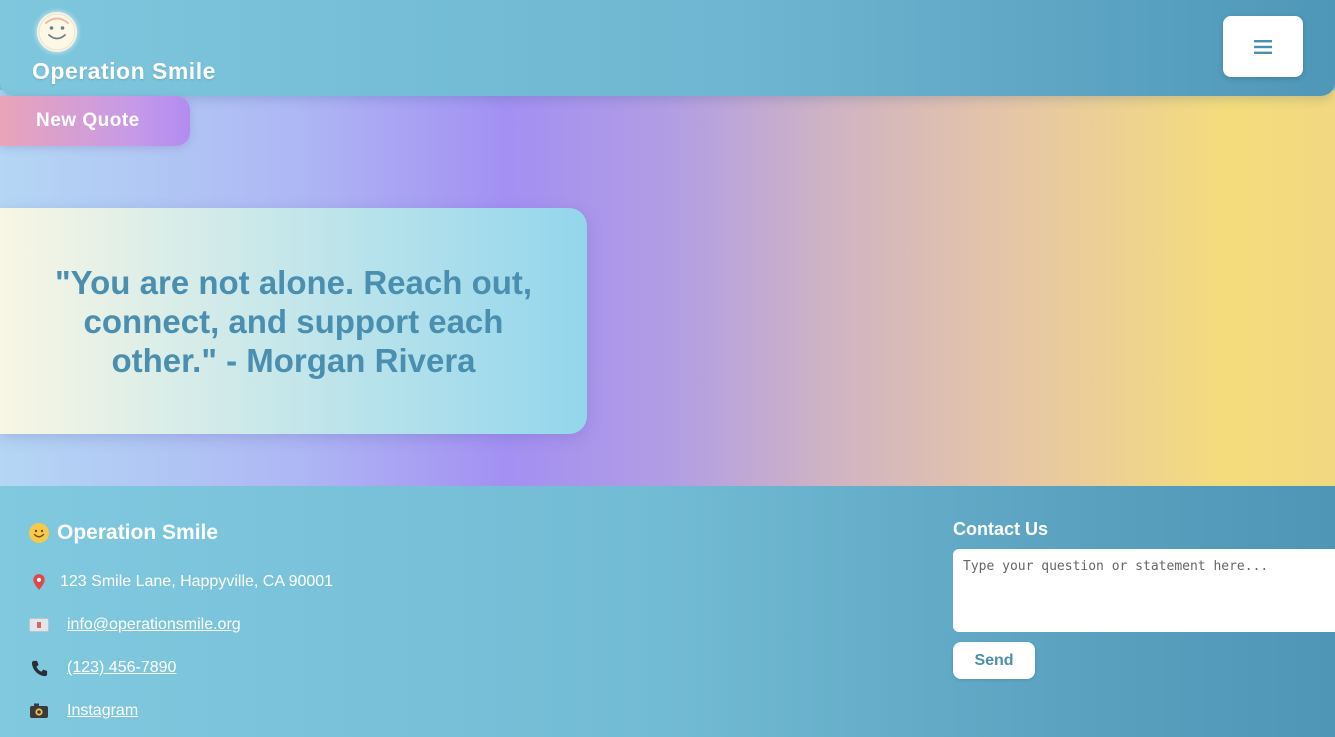  I want to click on footer-brand: Operation Smile, so click(123, 533).